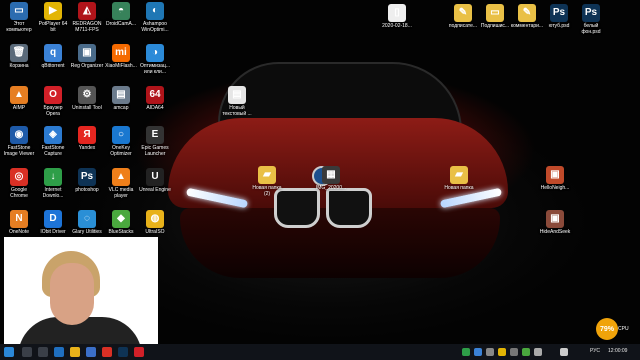 Image resolution: width=640 pixels, height=360 pixels. I want to click on app-icon: Я, so click(87, 135).